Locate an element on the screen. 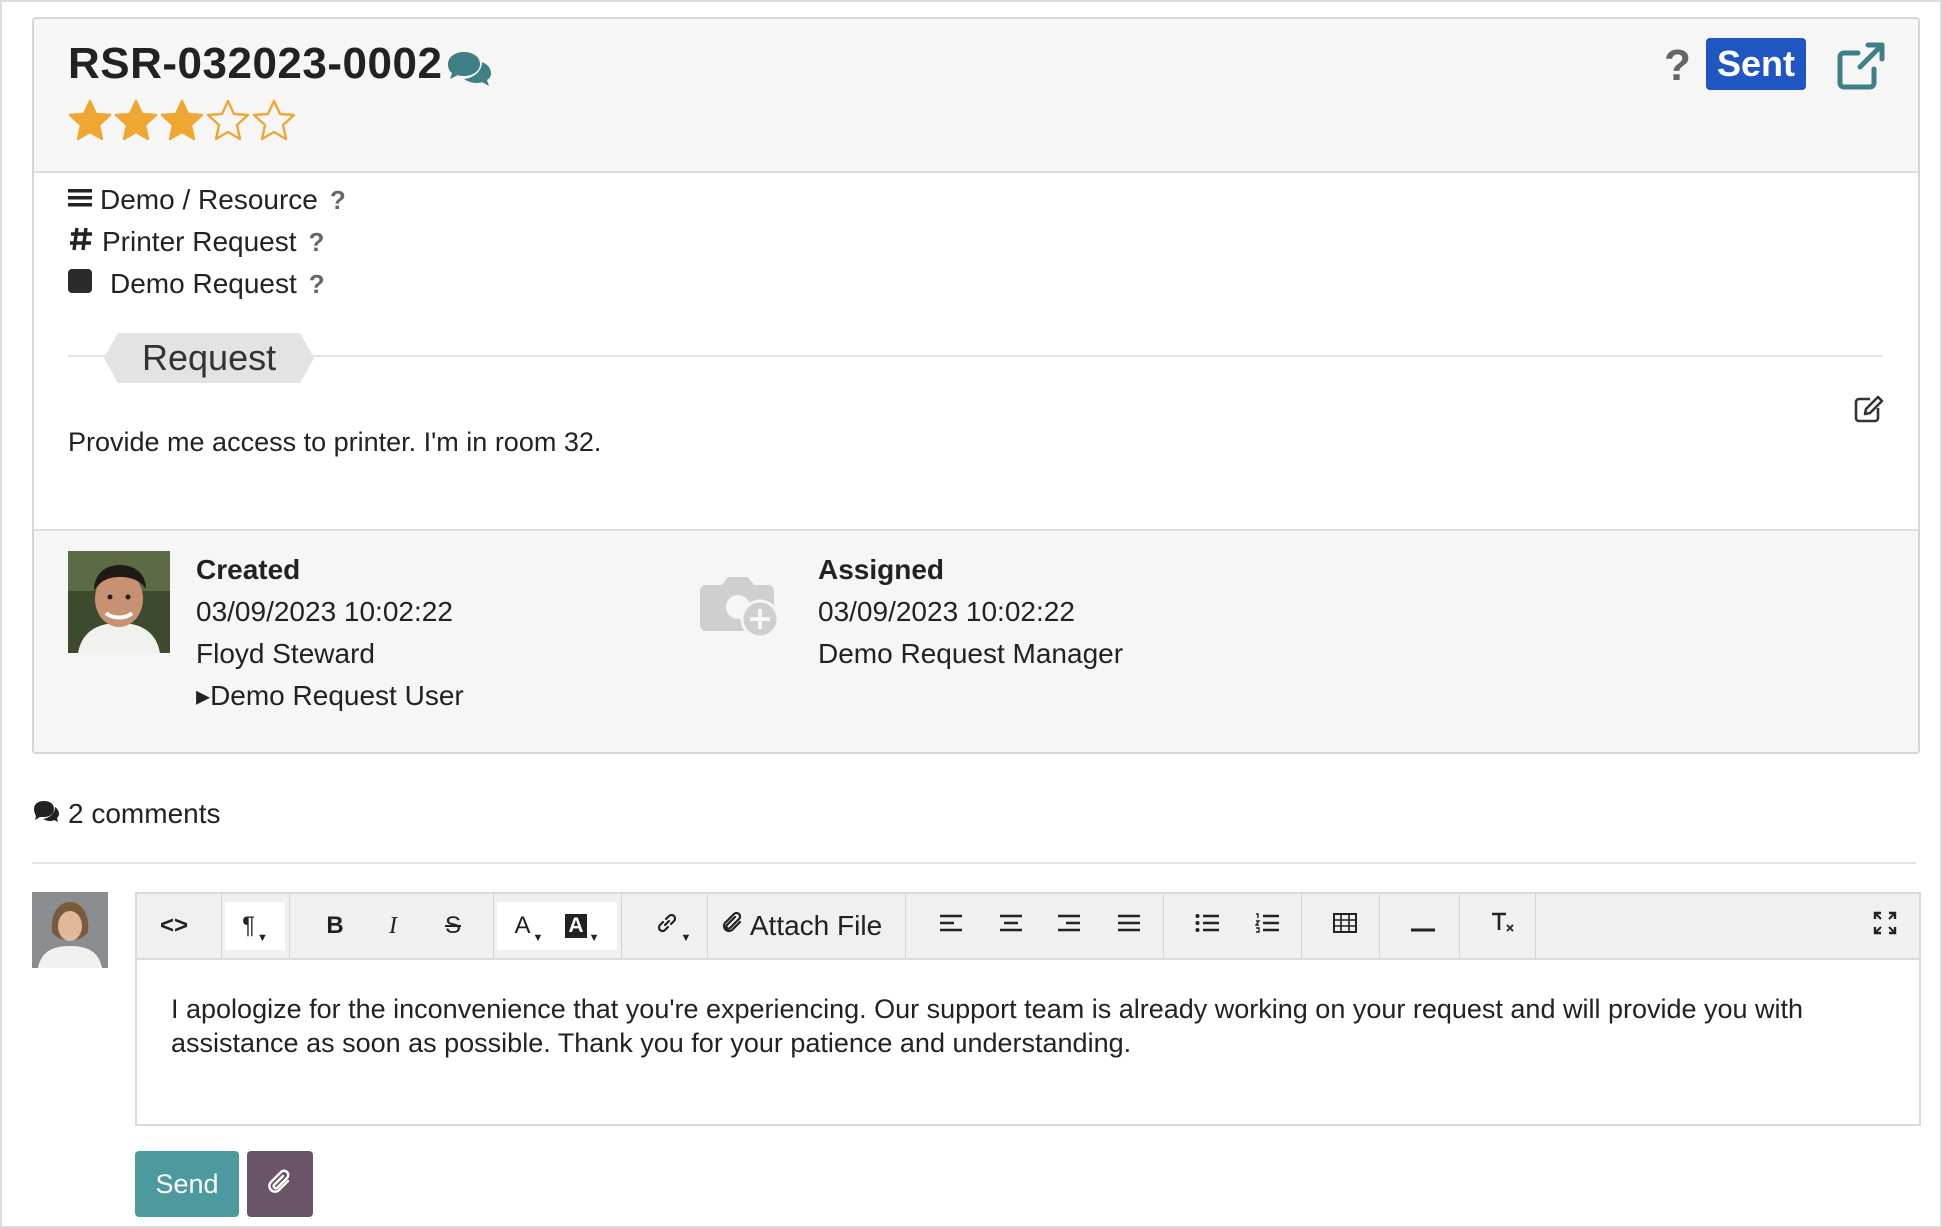  comments-count: 2 comments is located at coordinates (126, 814).